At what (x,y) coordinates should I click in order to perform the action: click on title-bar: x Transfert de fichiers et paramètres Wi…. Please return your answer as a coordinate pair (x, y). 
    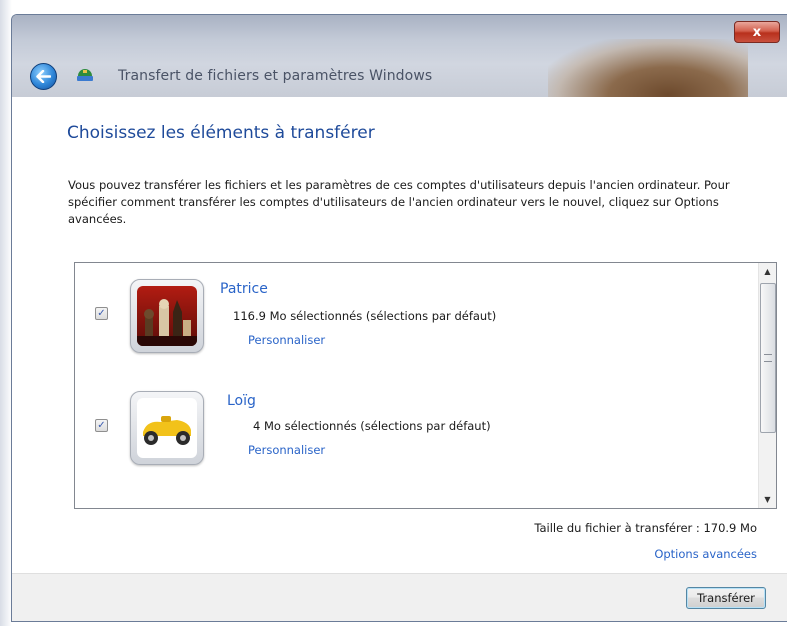
    Looking at the image, I should click on (399, 58).